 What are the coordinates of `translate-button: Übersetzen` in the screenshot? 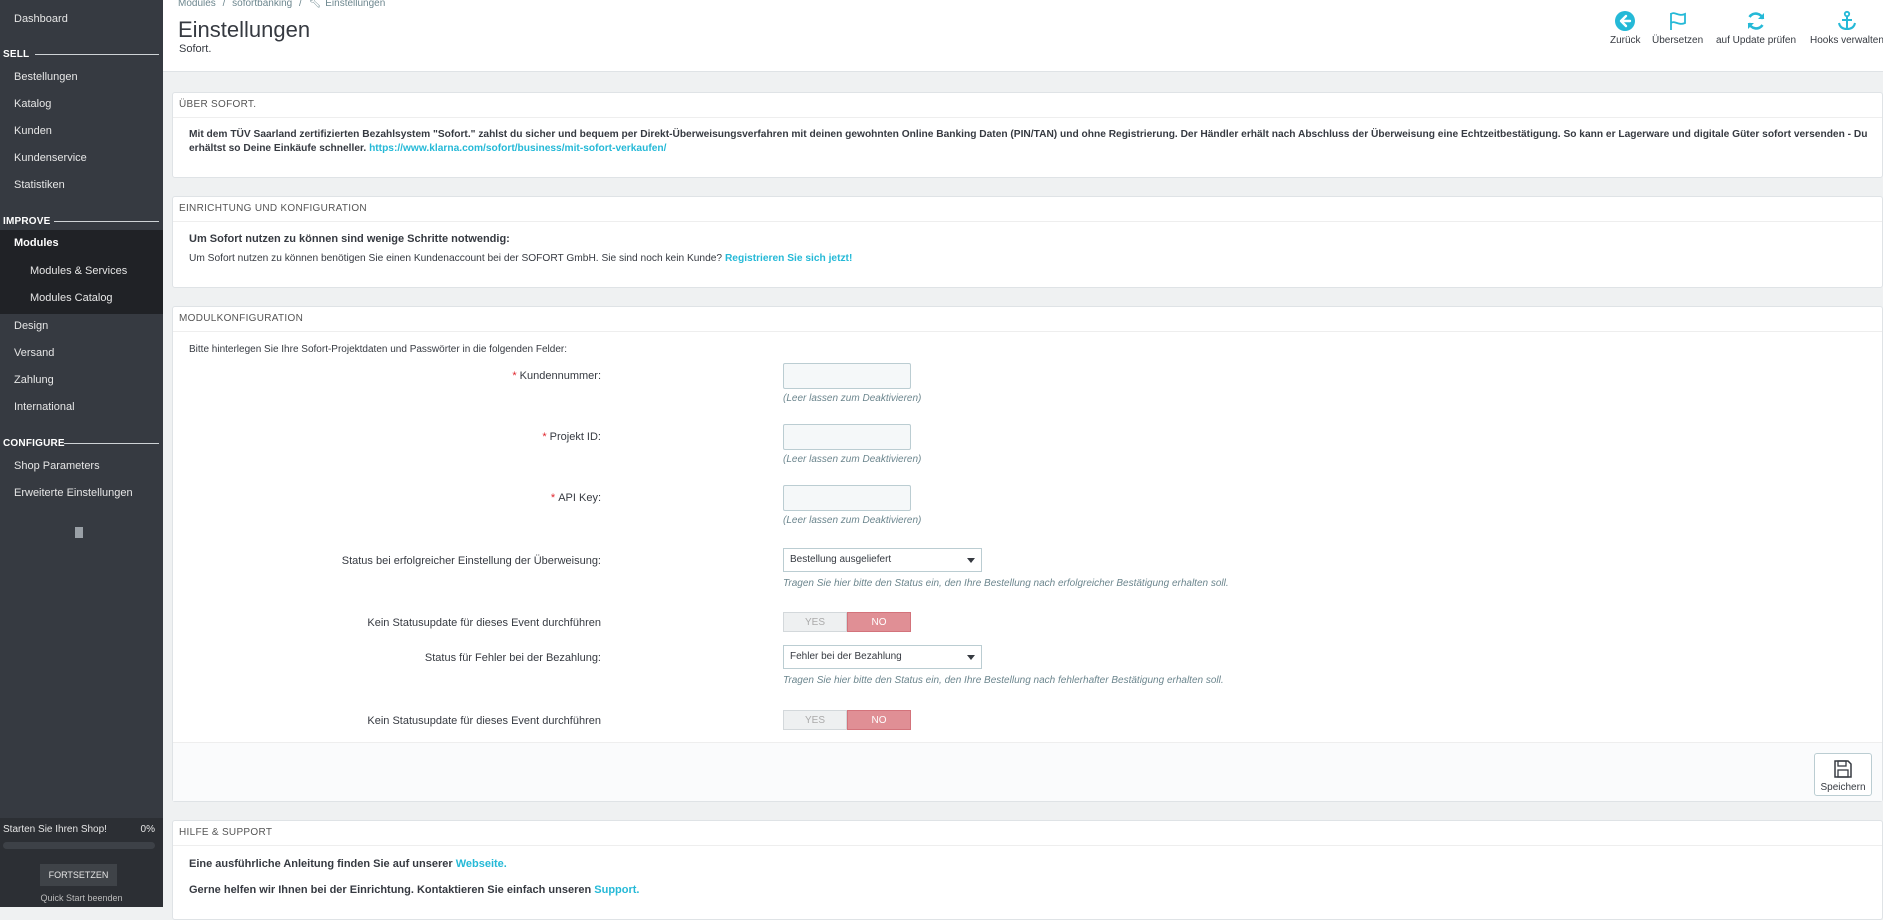 It's located at (1677, 28).